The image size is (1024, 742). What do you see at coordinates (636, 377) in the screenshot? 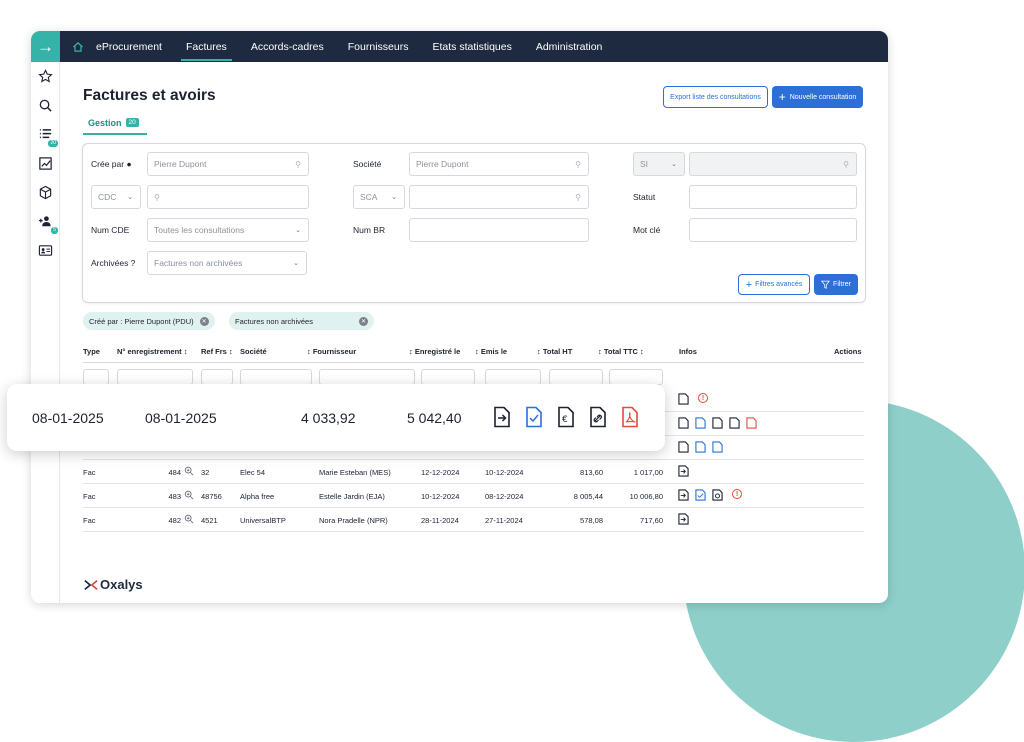
I see `ttc-filter` at bounding box center [636, 377].